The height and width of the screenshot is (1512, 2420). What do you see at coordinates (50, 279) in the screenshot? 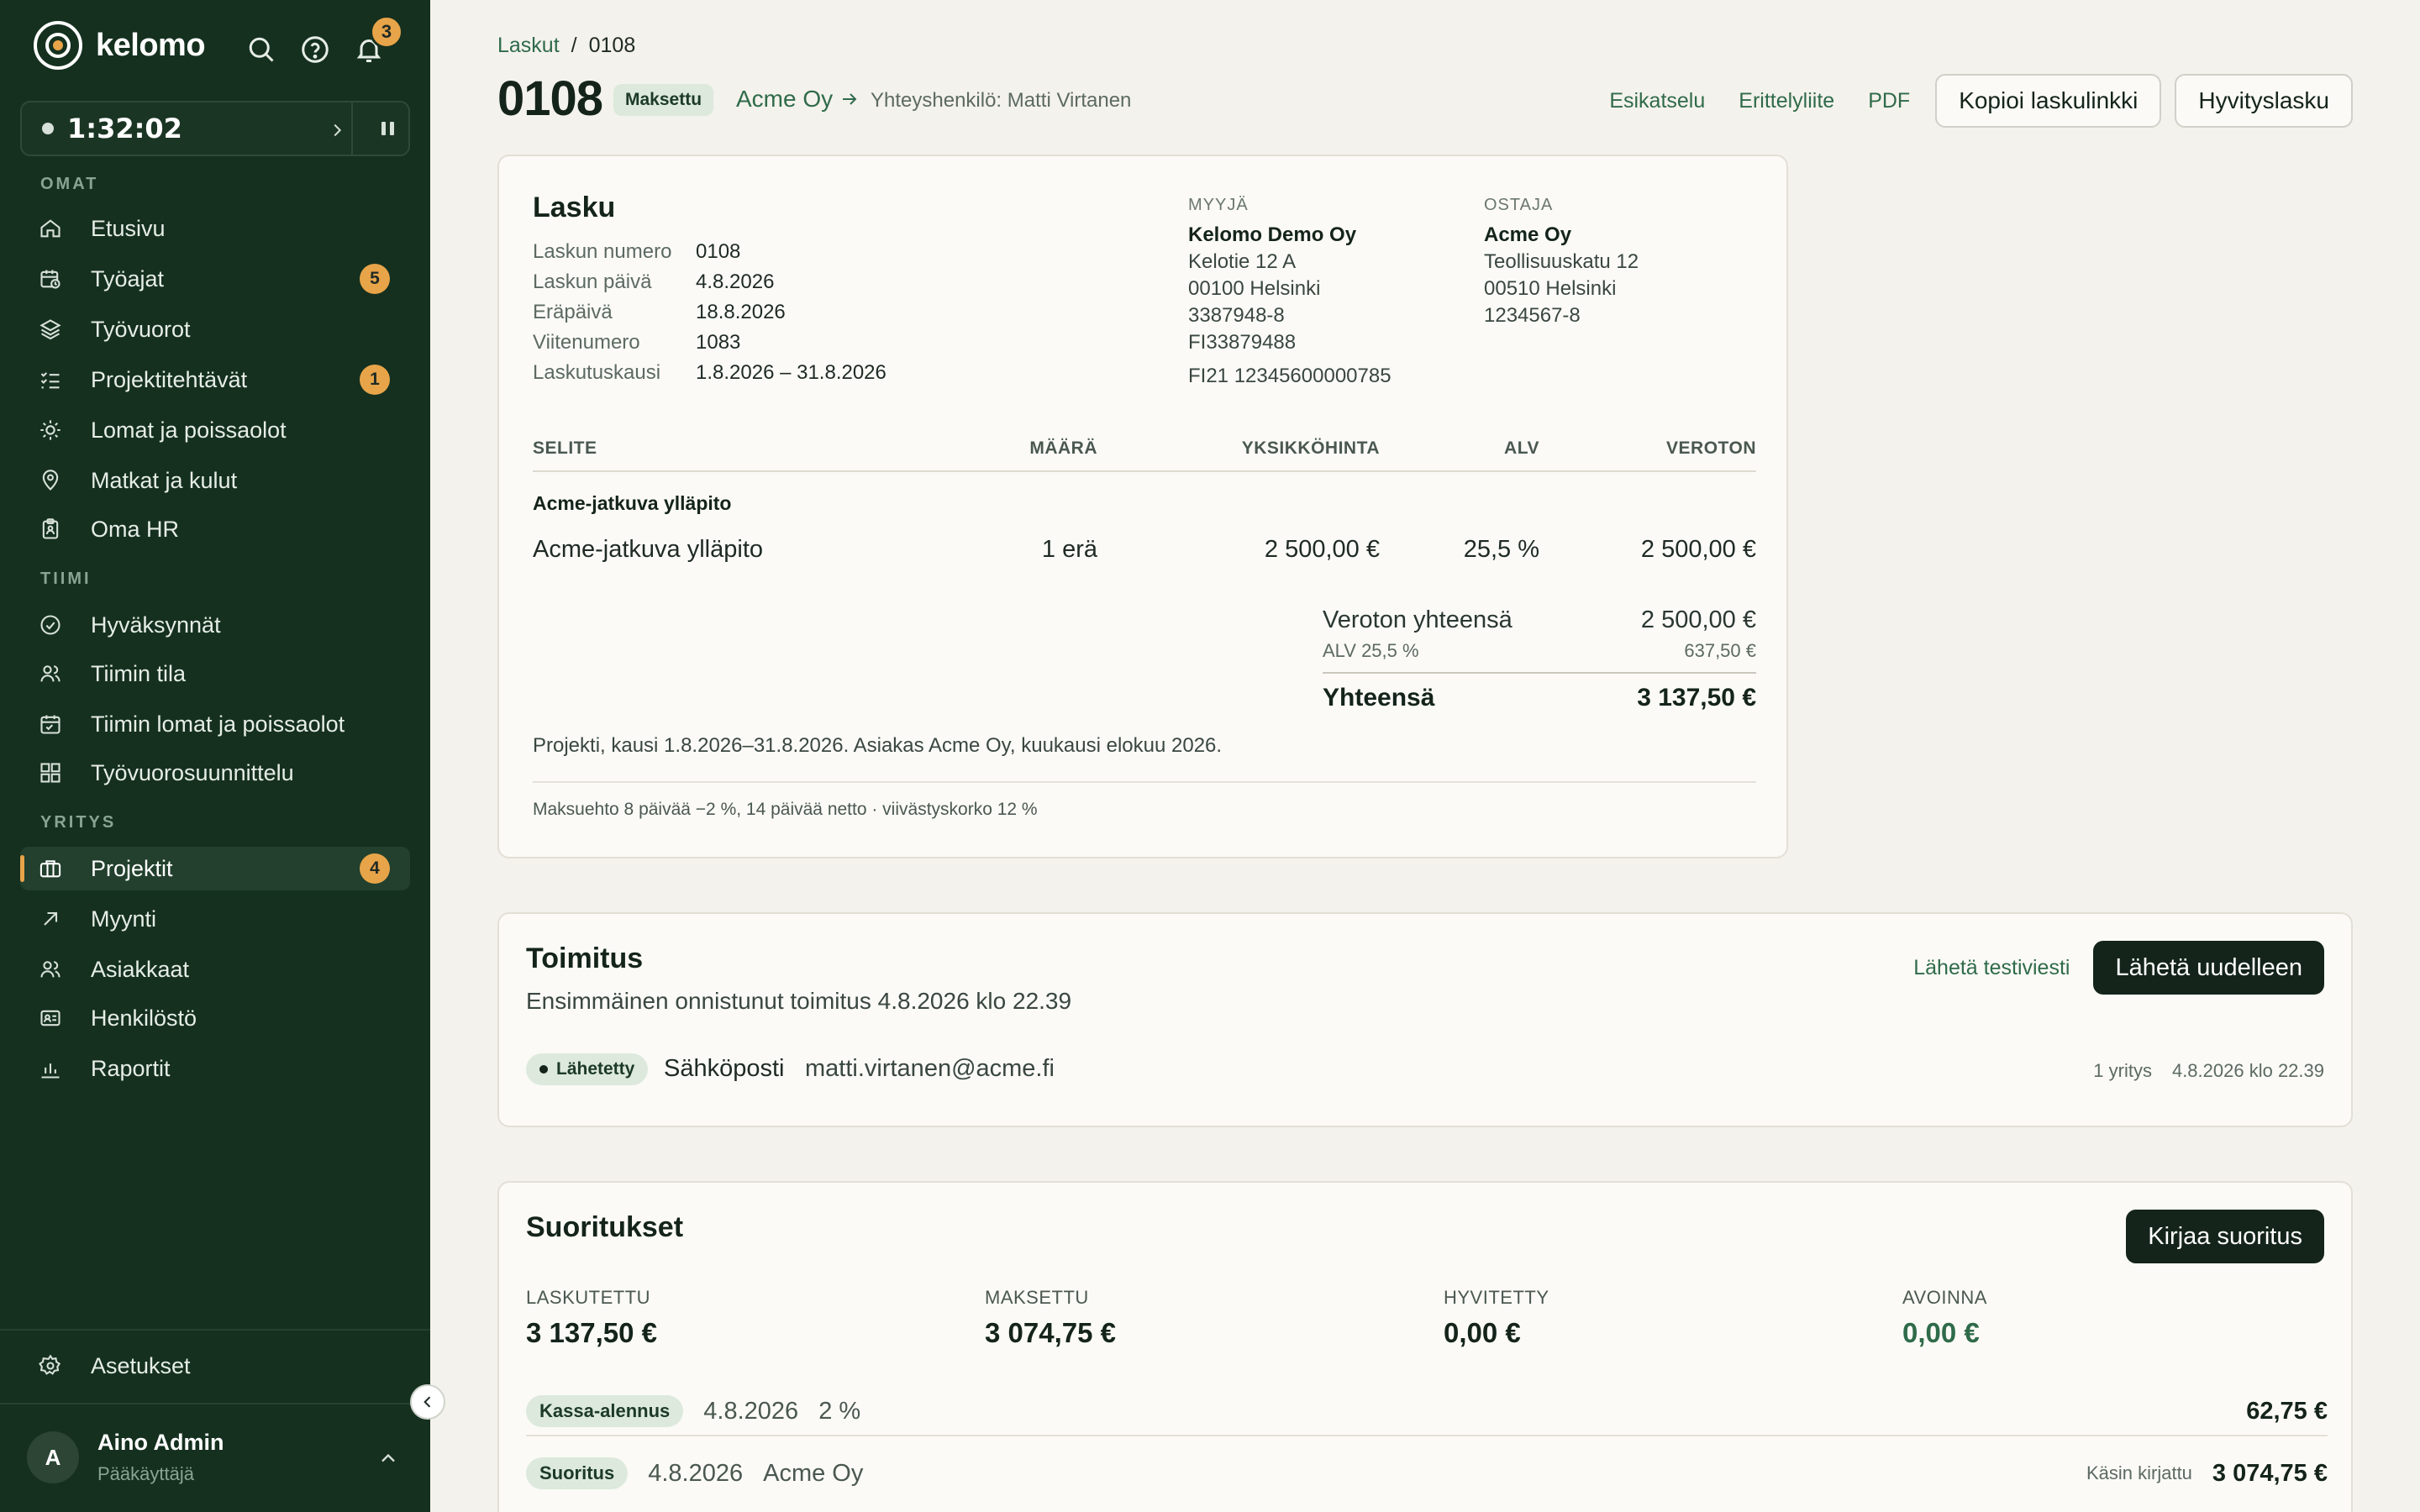
I see `calendar-clock-icon` at bounding box center [50, 279].